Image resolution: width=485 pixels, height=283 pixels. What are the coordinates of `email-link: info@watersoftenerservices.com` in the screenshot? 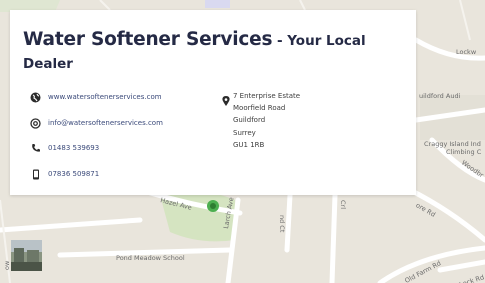 It's located at (105, 123).